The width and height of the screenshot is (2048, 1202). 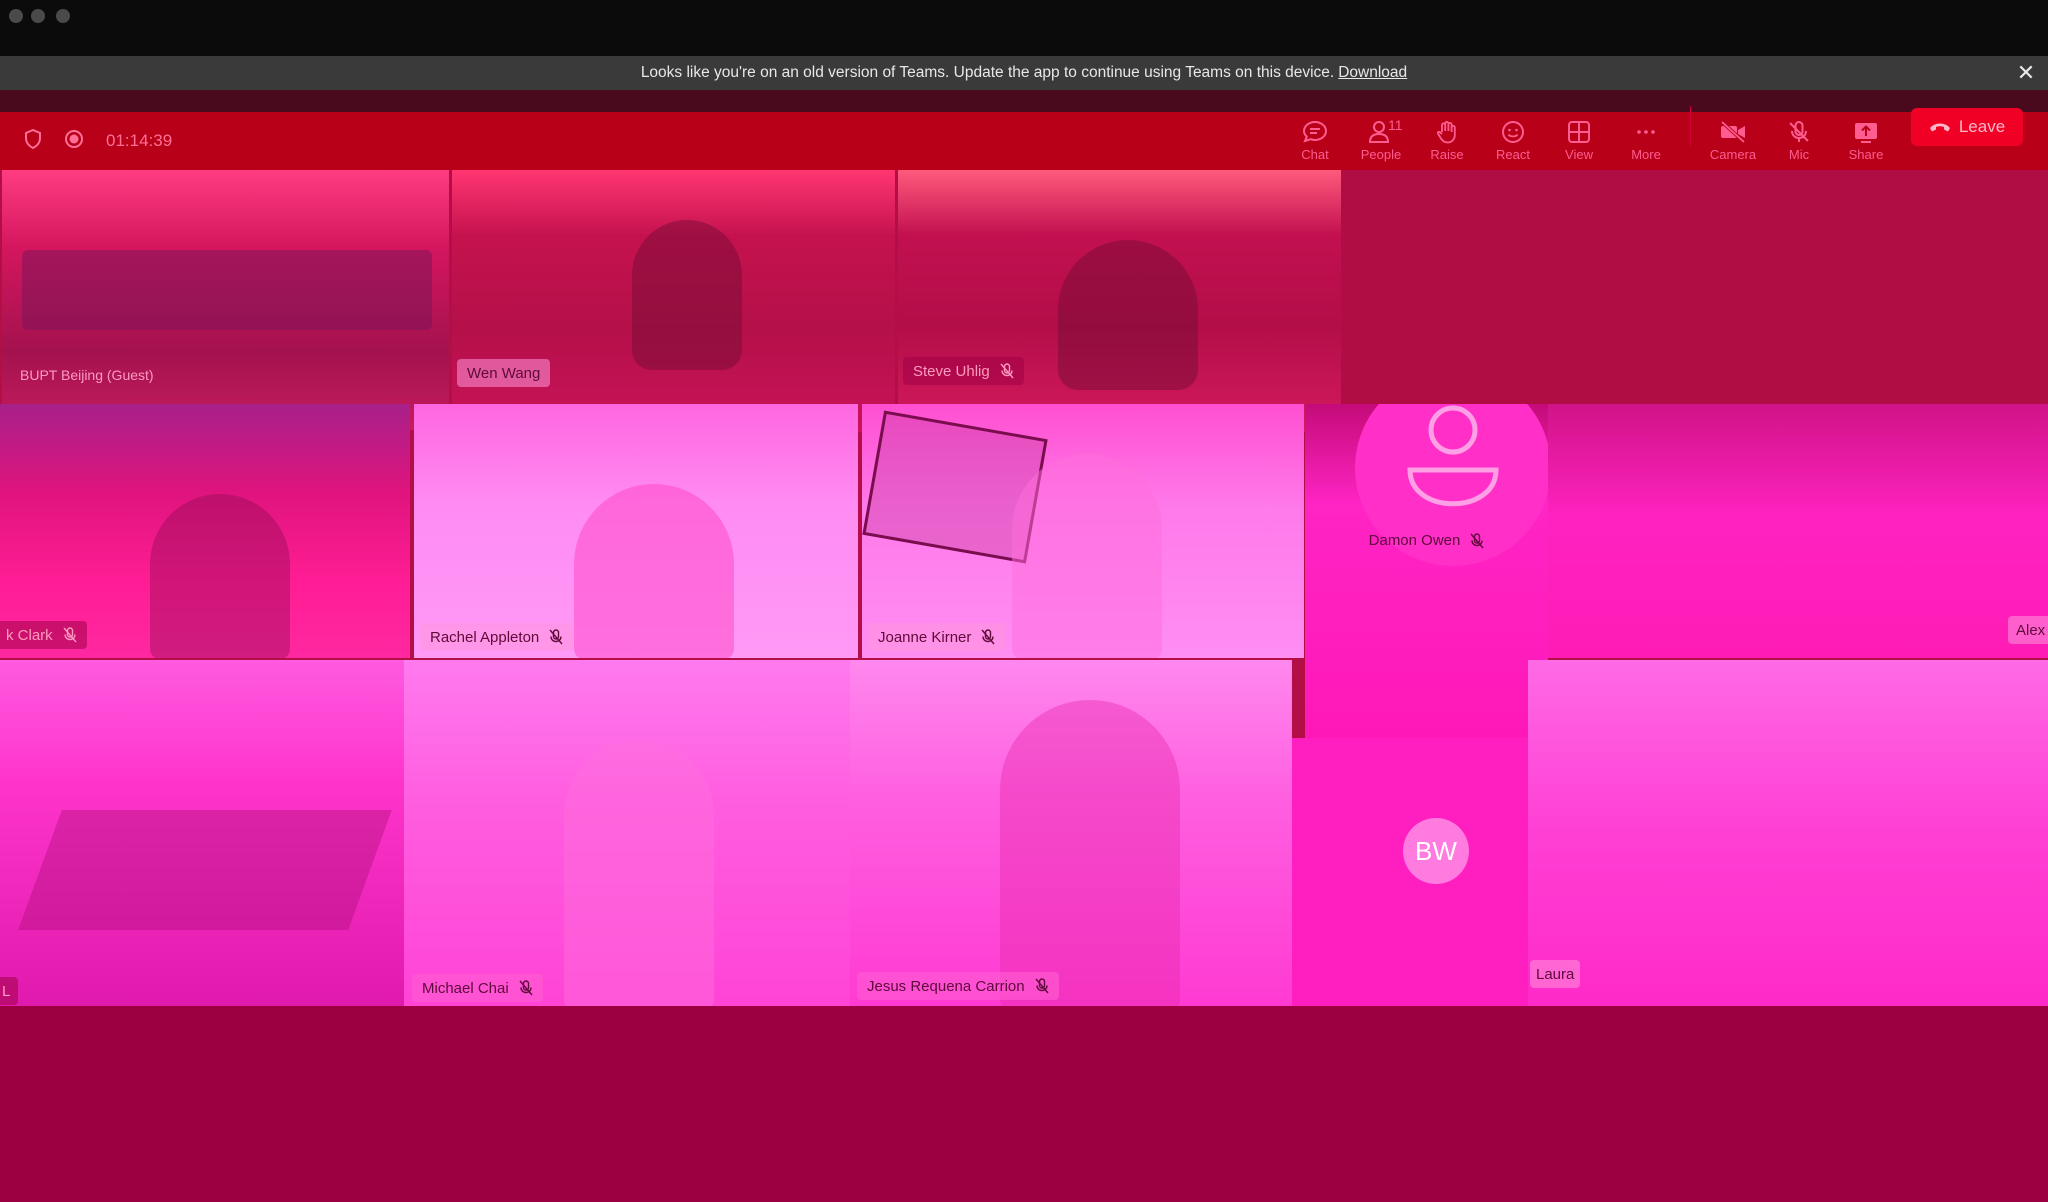 I want to click on zoom-window-button, so click(x=63, y=16).